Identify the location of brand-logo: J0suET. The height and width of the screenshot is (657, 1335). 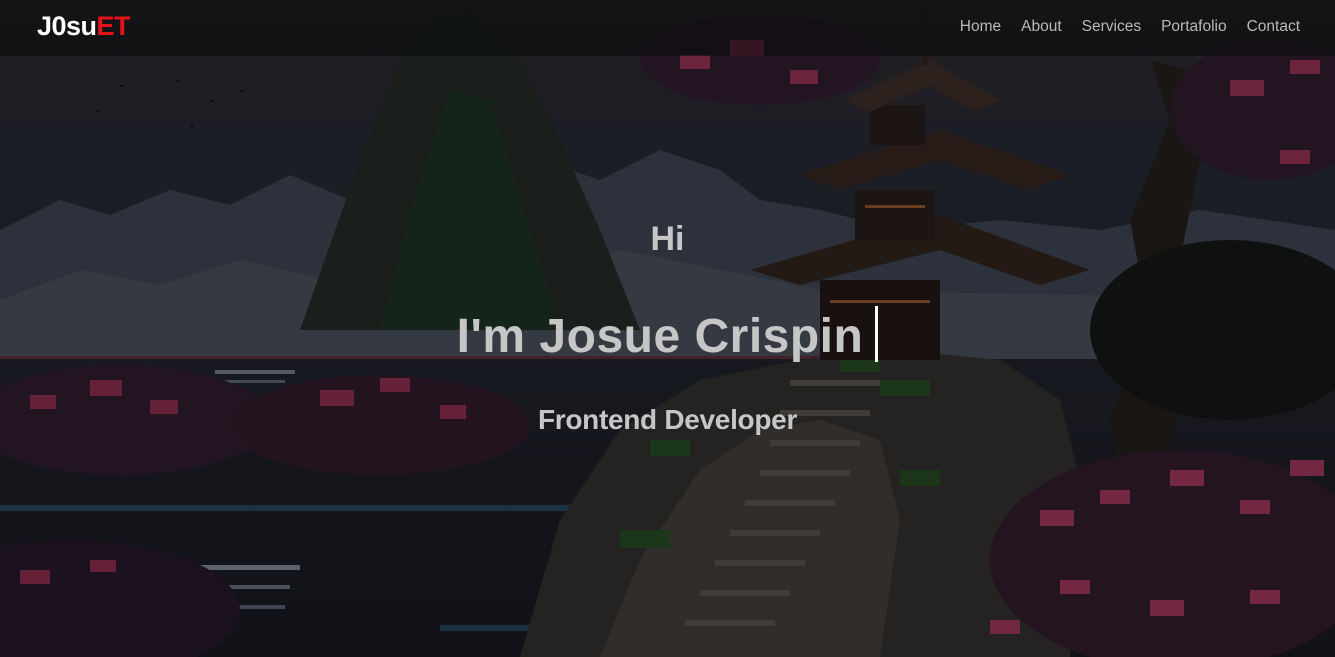
(84, 26).